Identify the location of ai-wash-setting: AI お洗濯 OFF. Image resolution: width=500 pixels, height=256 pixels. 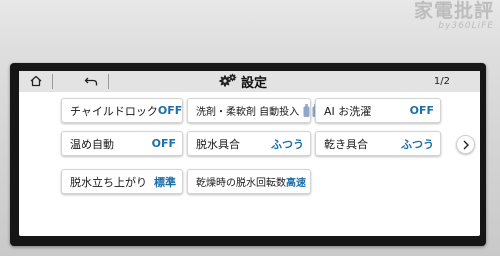
(378, 110).